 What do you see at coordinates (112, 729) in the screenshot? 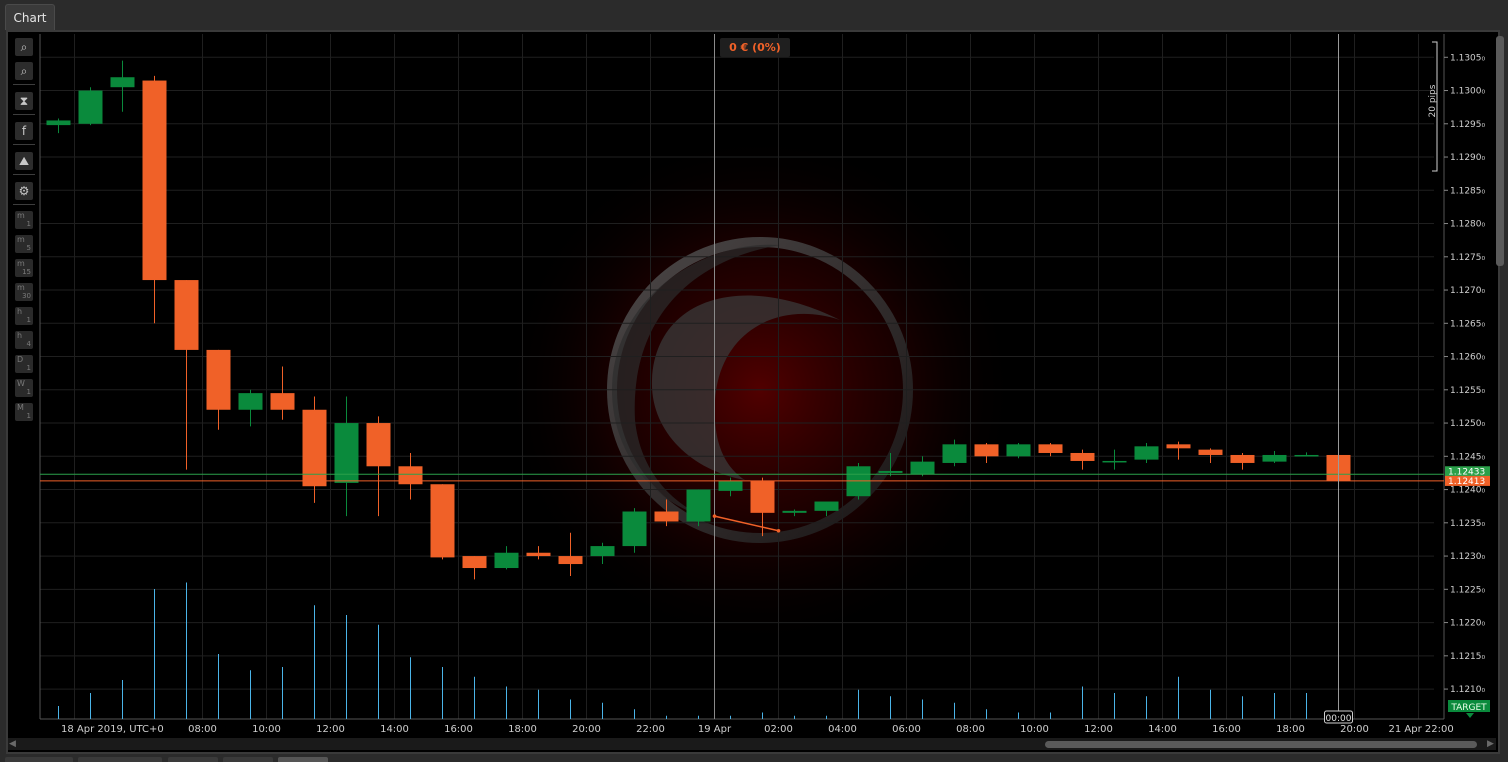
I see `time-tick-label: 18 Apr 2019, UTC+0` at bounding box center [112, 729].